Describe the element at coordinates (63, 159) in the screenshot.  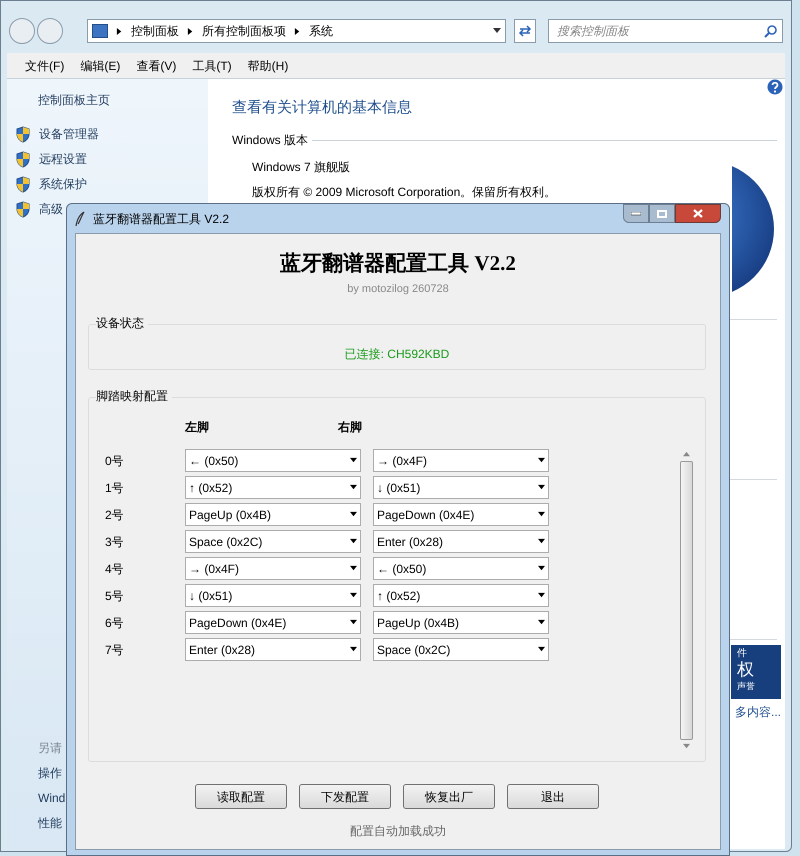
I see `sidebar-link: 远程设置` at that location.